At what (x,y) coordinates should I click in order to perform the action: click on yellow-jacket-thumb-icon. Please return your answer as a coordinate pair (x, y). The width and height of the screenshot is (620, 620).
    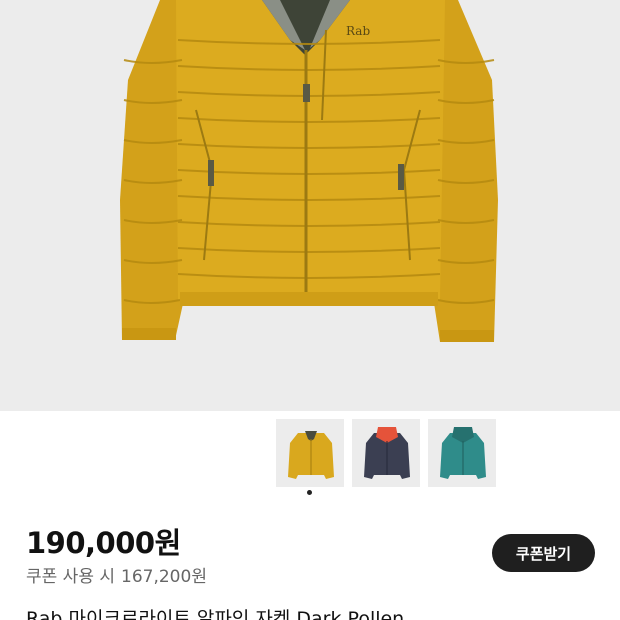
    Looking at the image, I should click on (311, 455).